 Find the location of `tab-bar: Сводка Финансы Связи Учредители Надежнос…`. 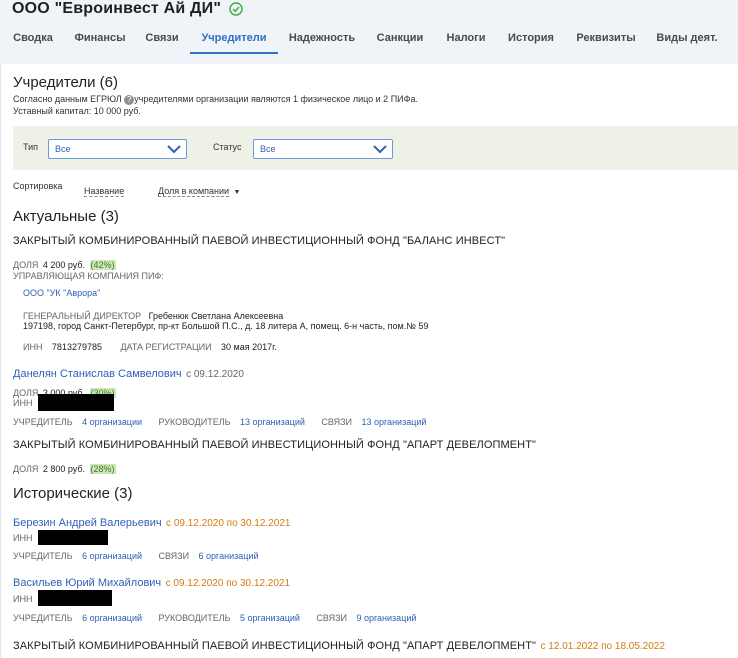

tab-bar: Сводка Финансы Связи Учредители Надежнос… is located at coordinates (369, 41).